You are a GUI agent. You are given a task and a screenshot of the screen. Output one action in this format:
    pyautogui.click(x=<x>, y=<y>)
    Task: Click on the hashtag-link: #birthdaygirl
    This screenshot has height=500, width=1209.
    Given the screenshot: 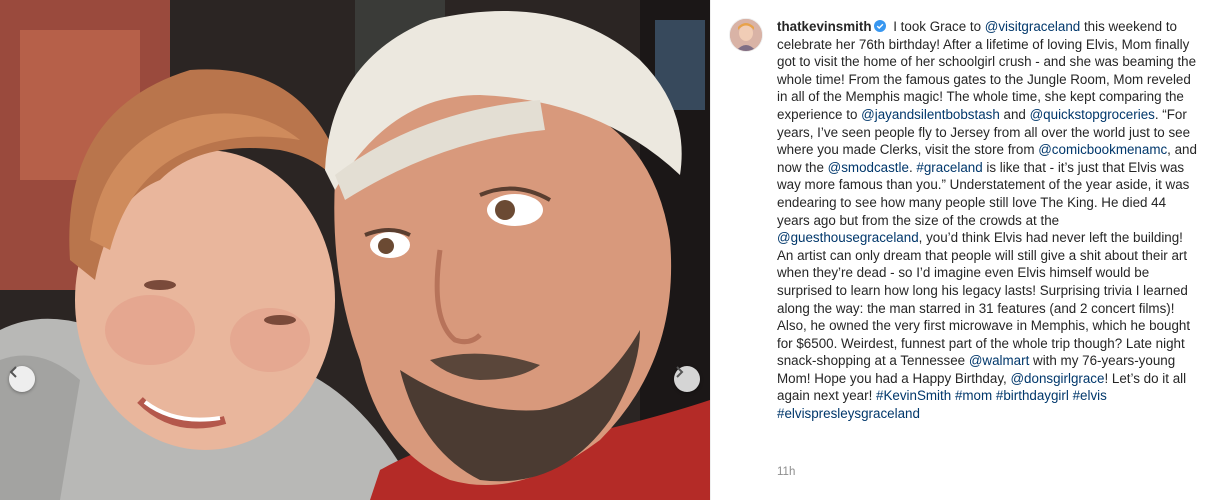 What is the action you would take?
    pyautogui.click(x=1032, y=395)
    